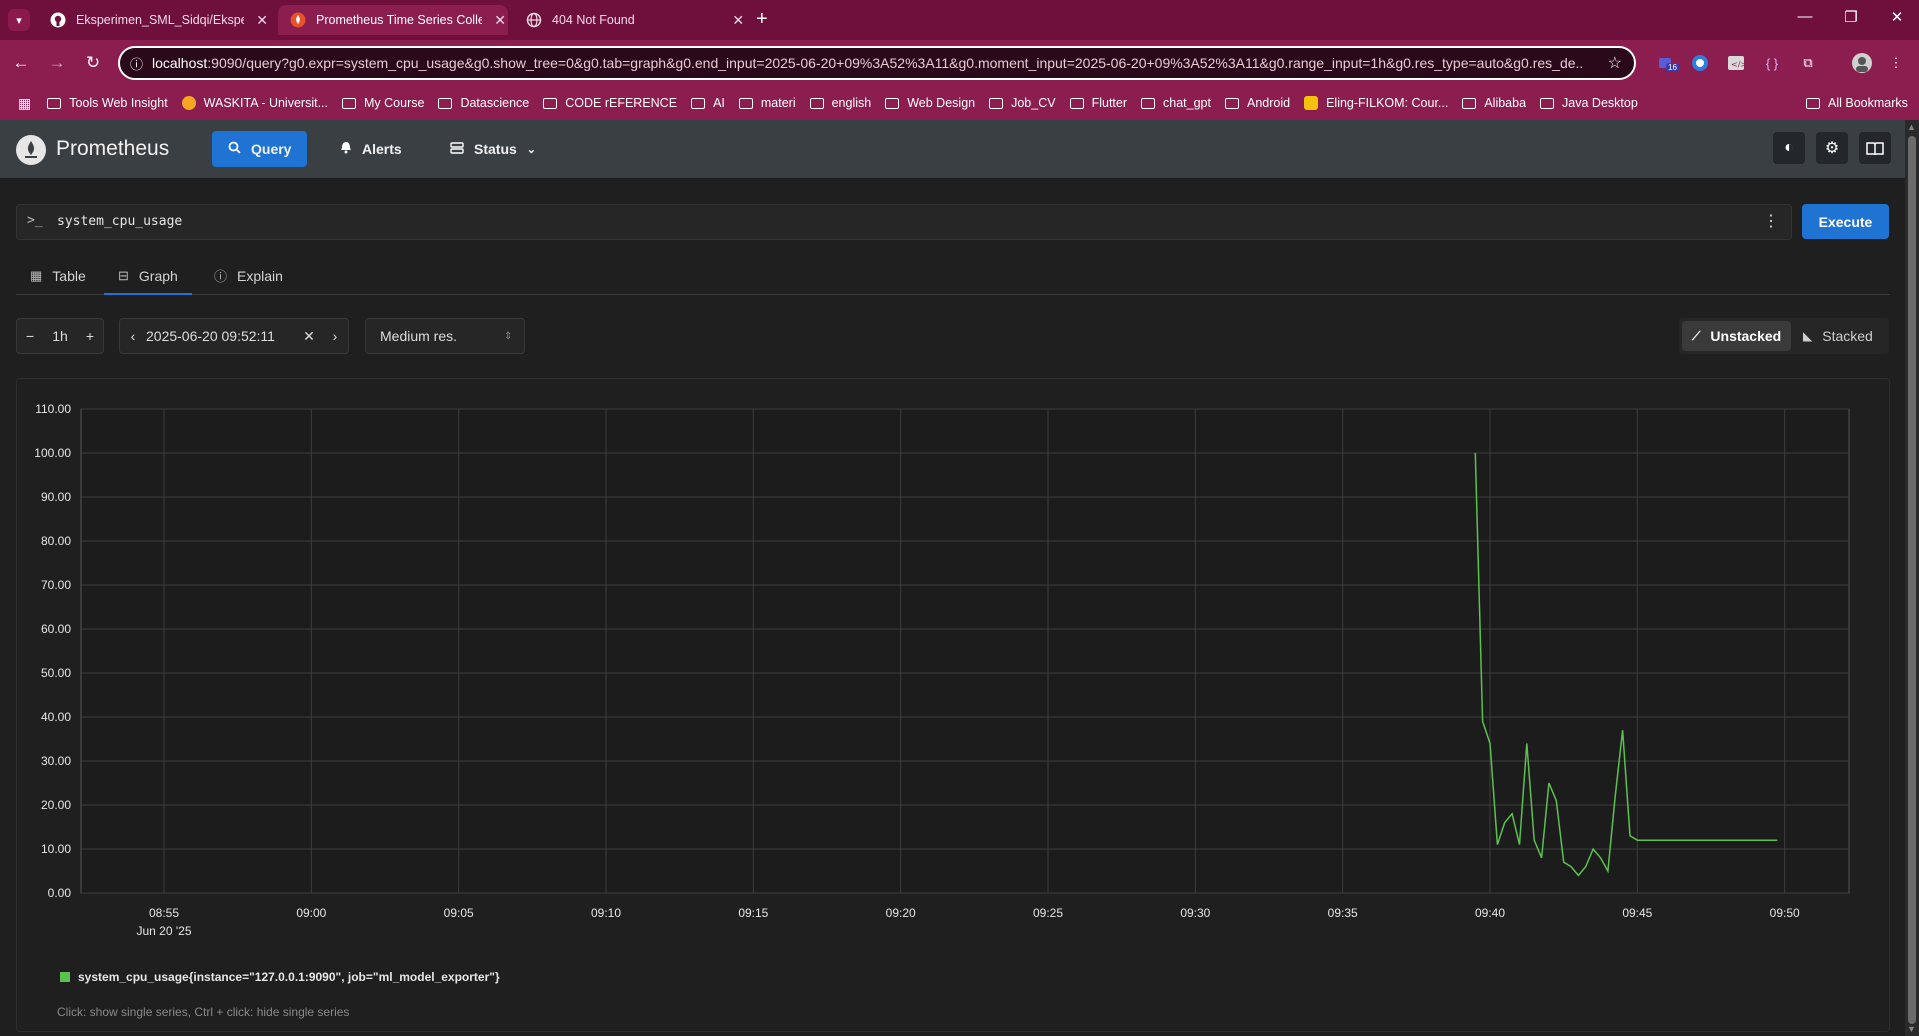 The width and height of the screenshot is (1919, 1036). What do you see at coordinates (904, 222) in the screenshot?
I see `expression-input: >_ system_cpu_usage ⋮` at bounding box center [904, 222].